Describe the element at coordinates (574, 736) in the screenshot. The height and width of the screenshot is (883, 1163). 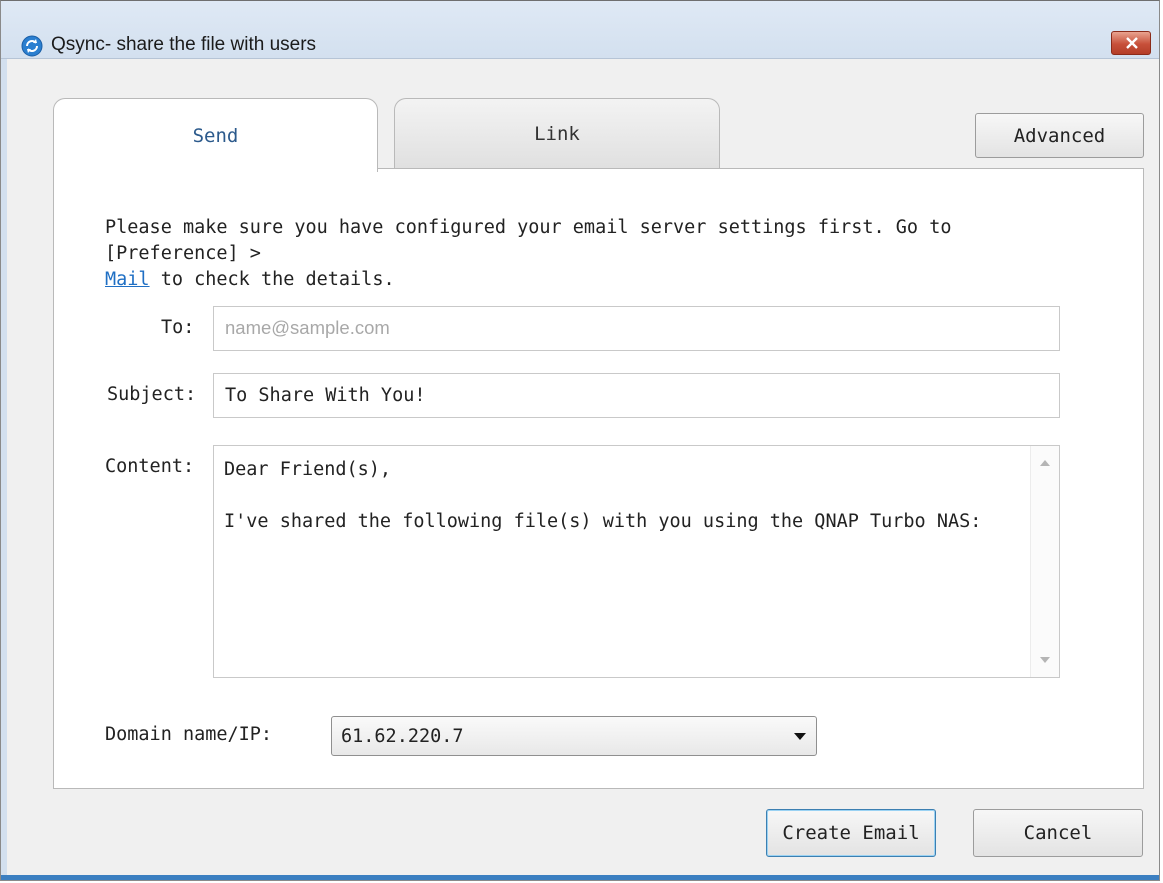
I see `domain-select: 61.62.220.7` at that location.